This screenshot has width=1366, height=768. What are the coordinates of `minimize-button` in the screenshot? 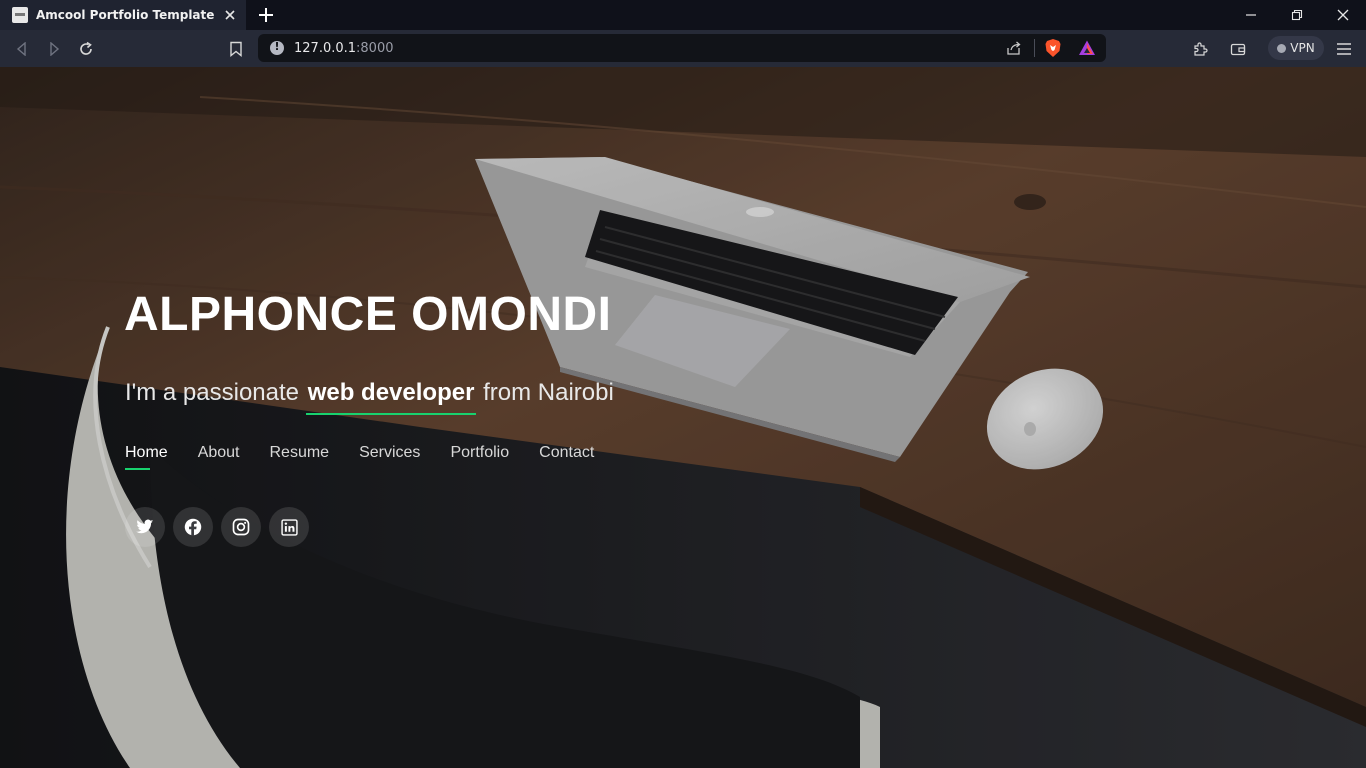 It's located at (1251, 15).